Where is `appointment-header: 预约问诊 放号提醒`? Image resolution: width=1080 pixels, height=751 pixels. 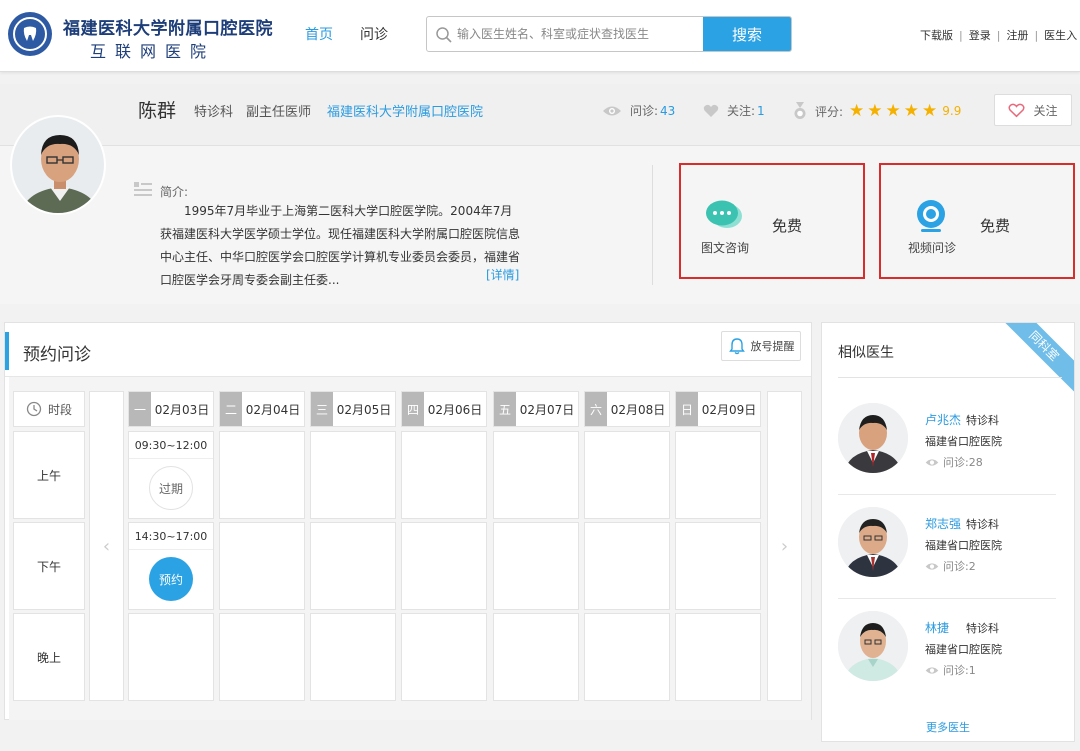 appointment-header: 预约问诊 放号提醒 is located at coordinates (408, 350).